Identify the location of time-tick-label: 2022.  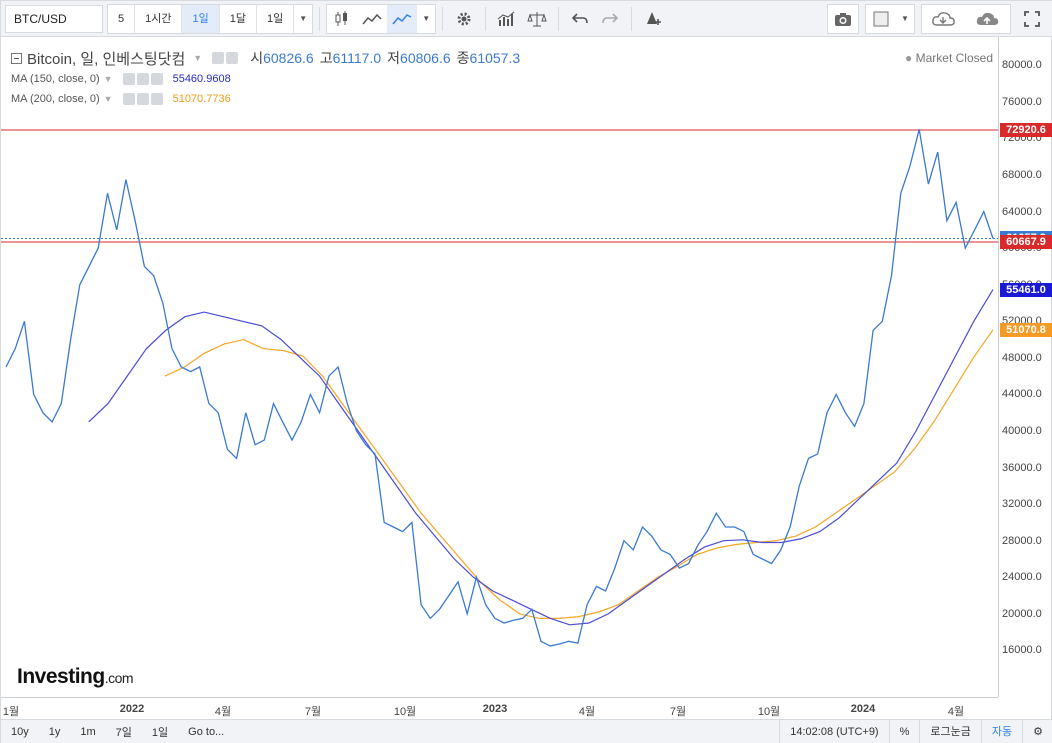
(132, 709).